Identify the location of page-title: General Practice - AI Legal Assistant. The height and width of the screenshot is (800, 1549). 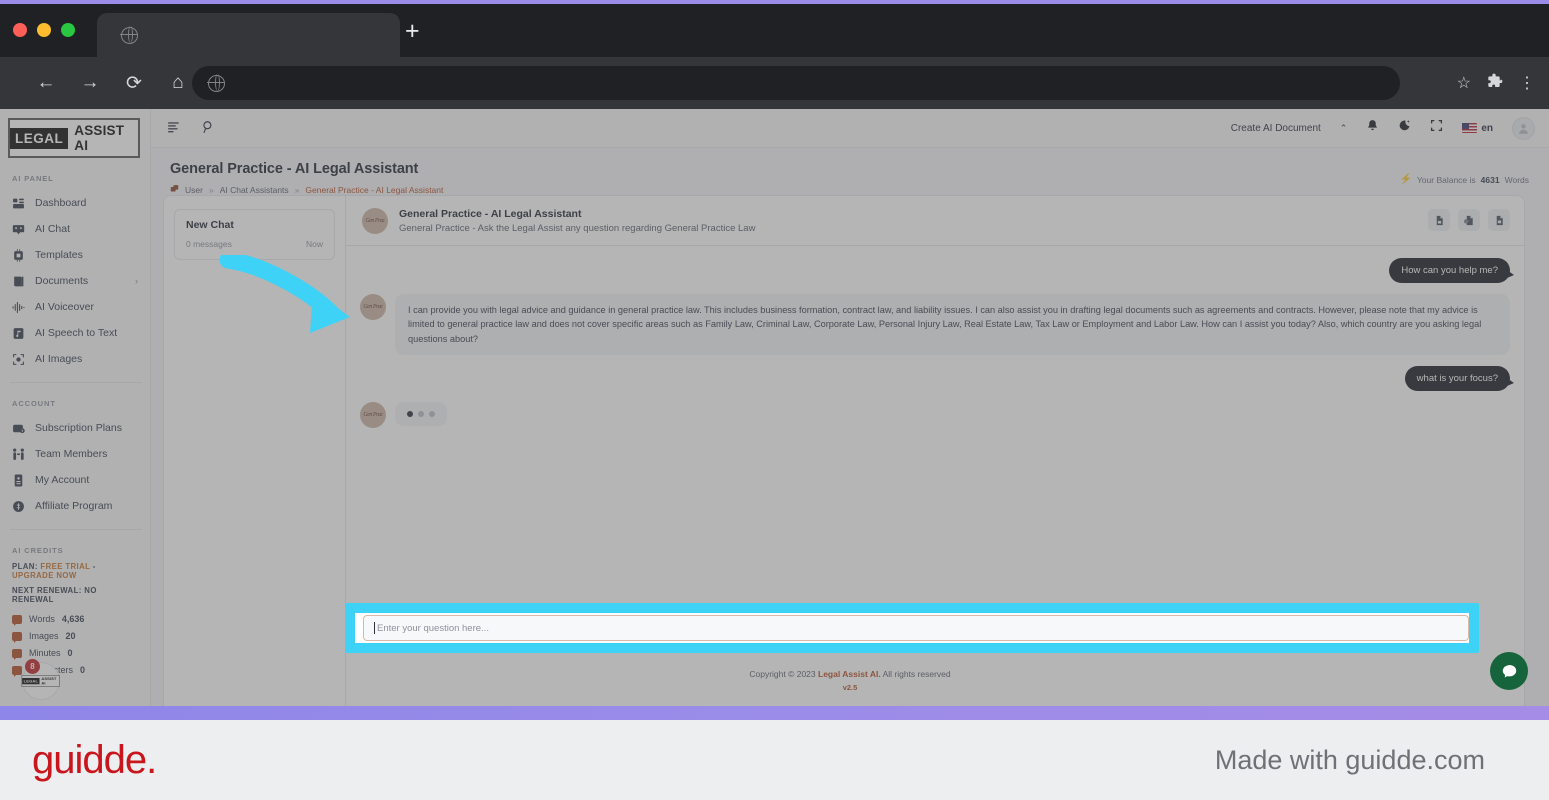
(294, 169).